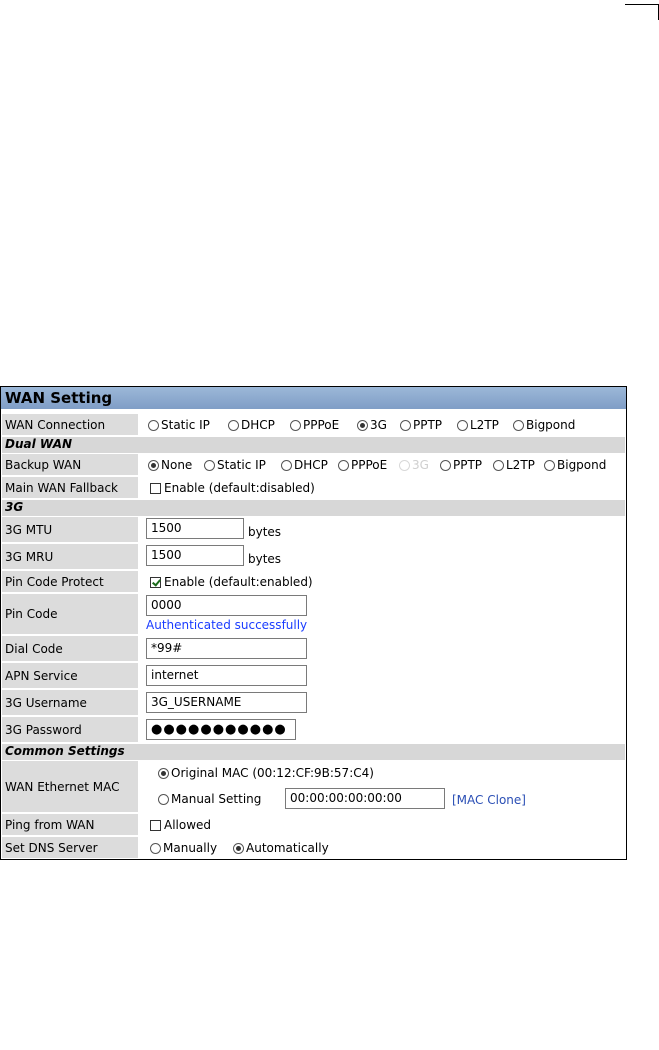 This screenshot has height=1050, width=659. I want to click on backup-option-dhcp: DHCP, so click(304, 465).